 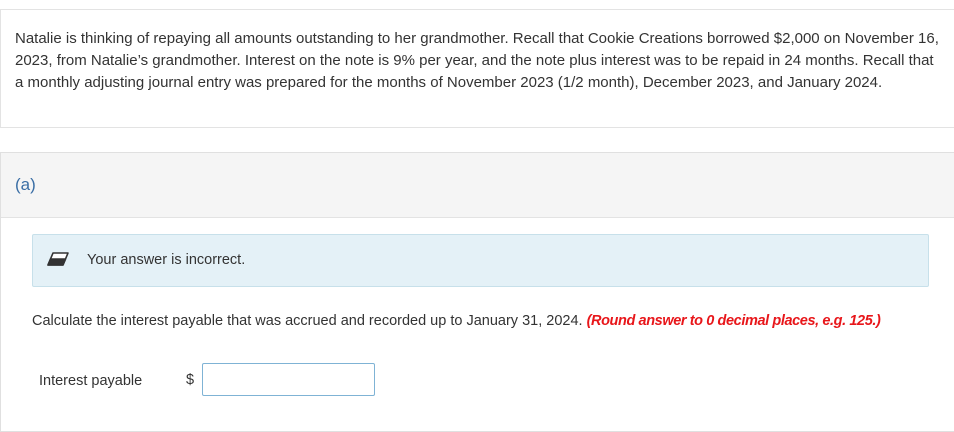 What do you see at coordinates (480, 260) in the screenshot?
I see `incorrect-feedback-banner: Your answer is incorrect.` at bounding box center [480, 260].